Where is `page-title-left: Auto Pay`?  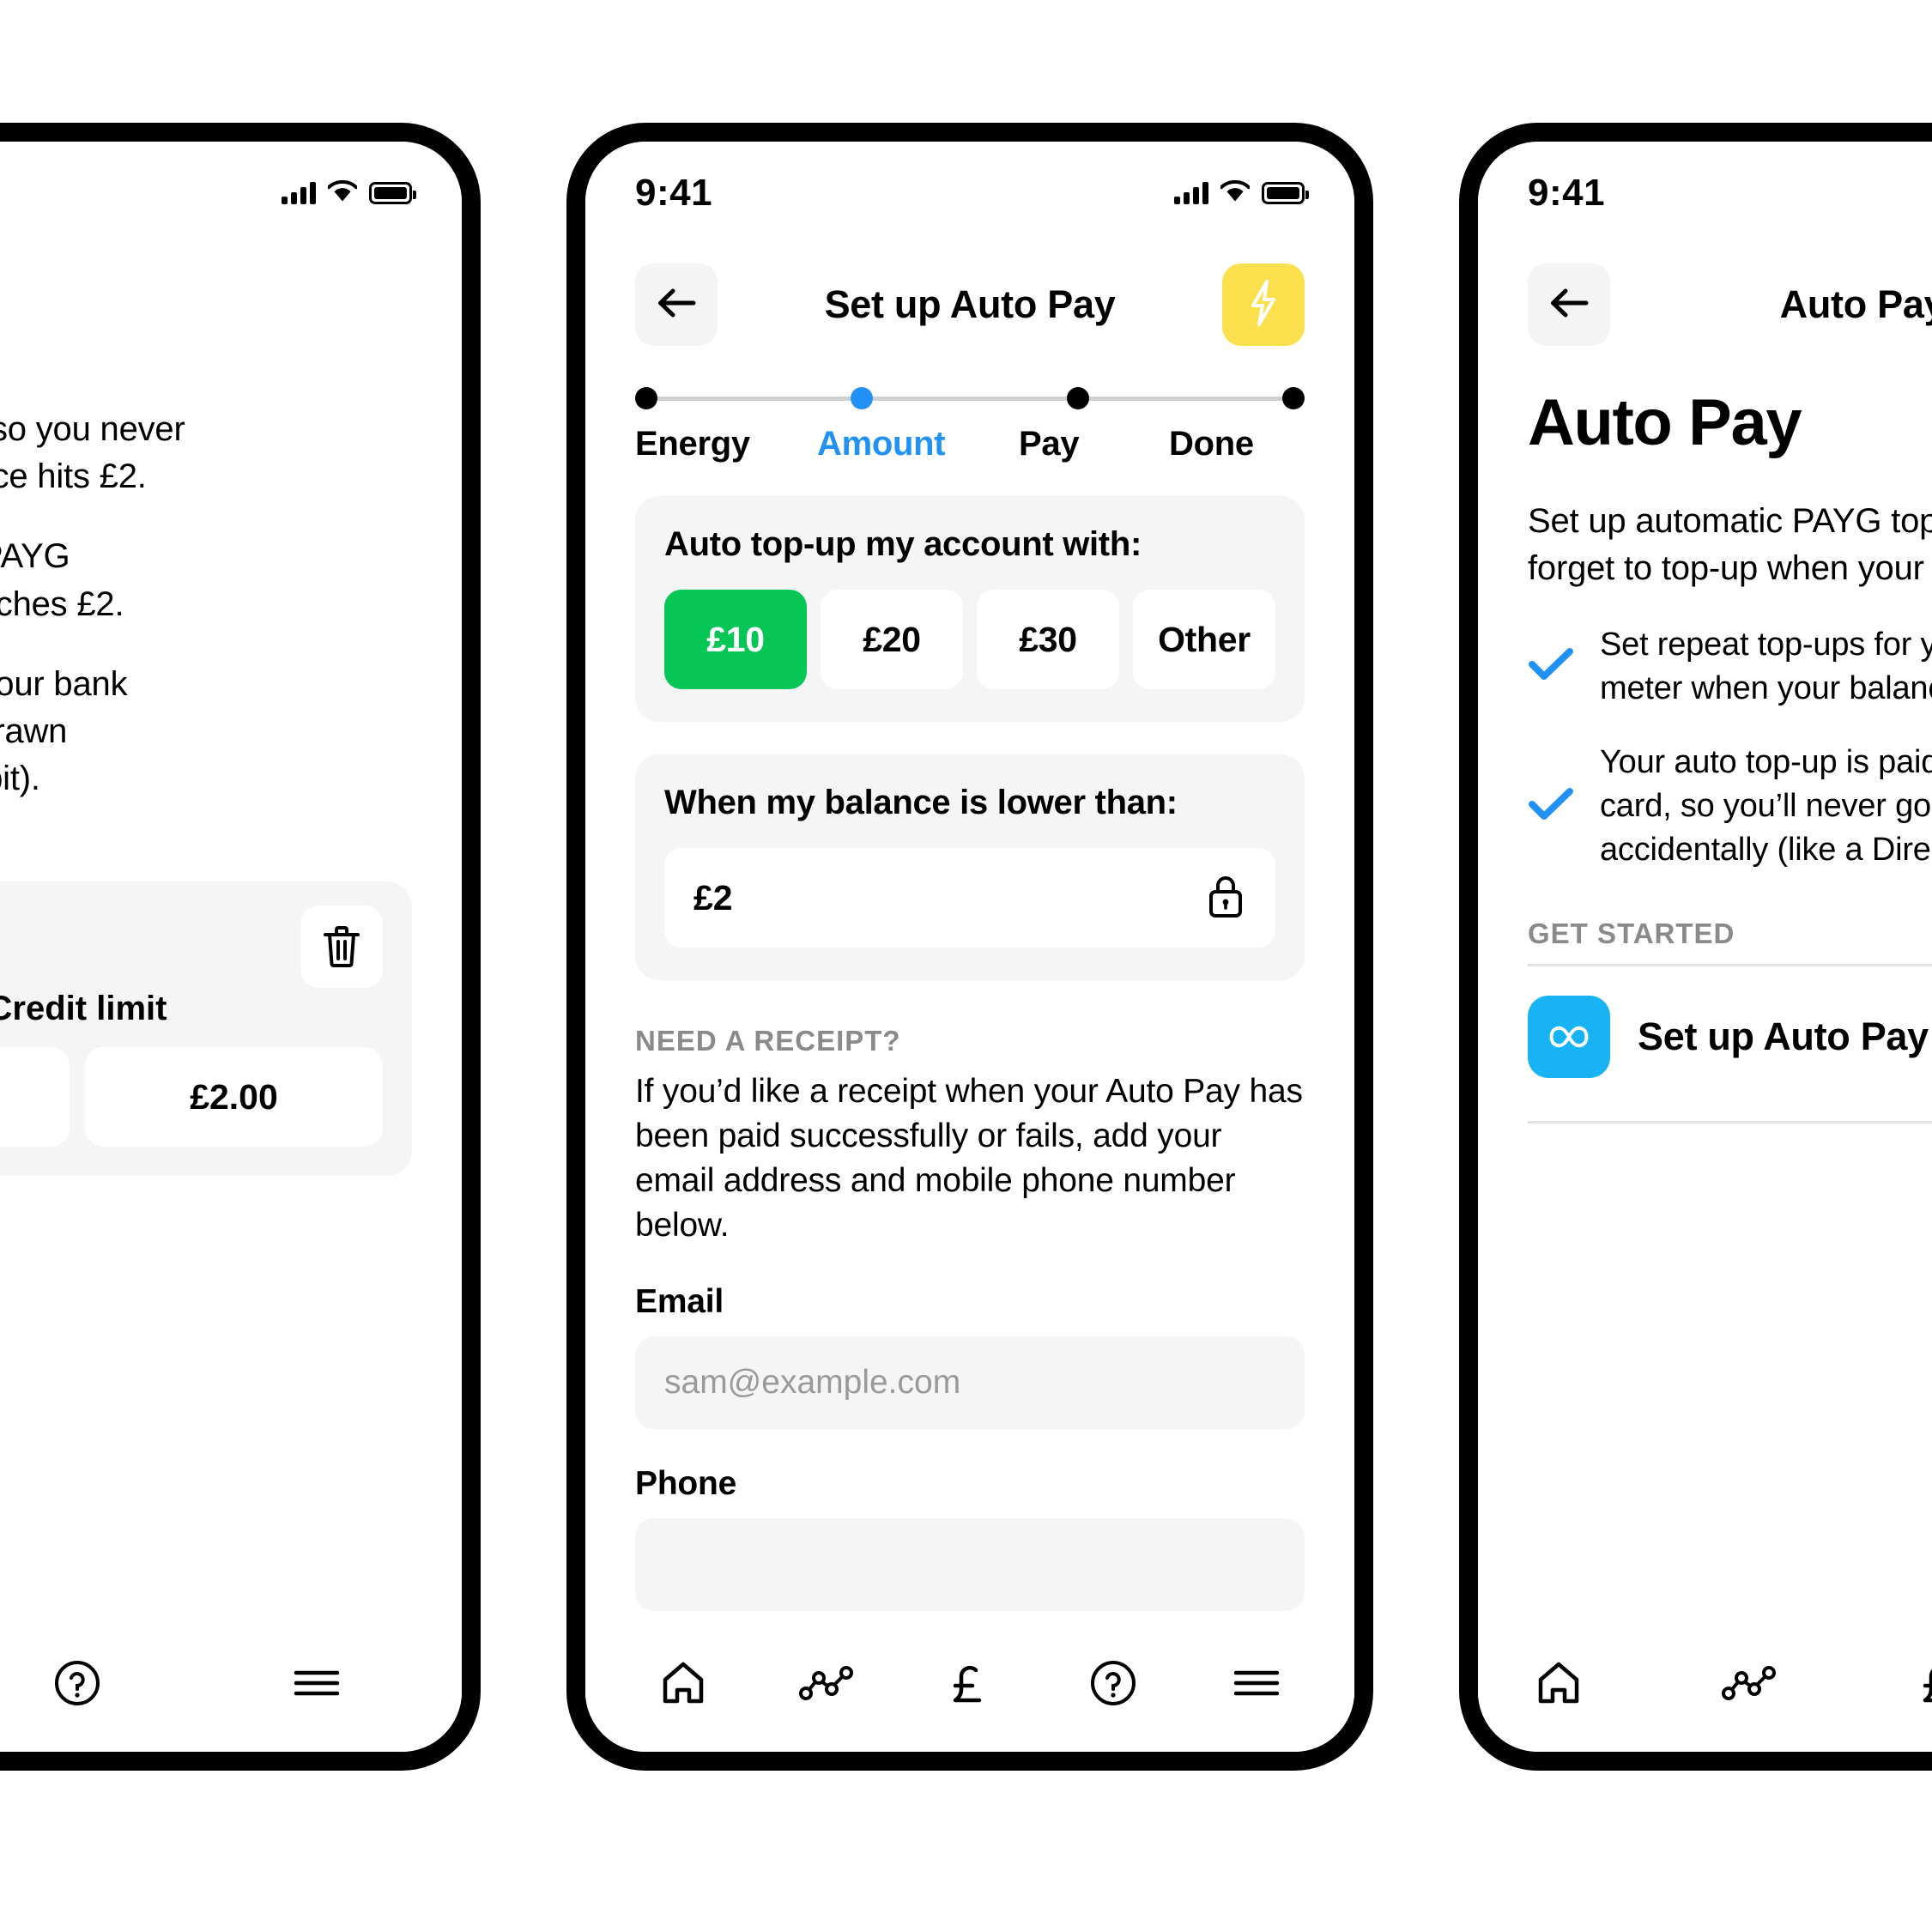
page-title-left: Auto Pay is located at coordinates (231, 304).